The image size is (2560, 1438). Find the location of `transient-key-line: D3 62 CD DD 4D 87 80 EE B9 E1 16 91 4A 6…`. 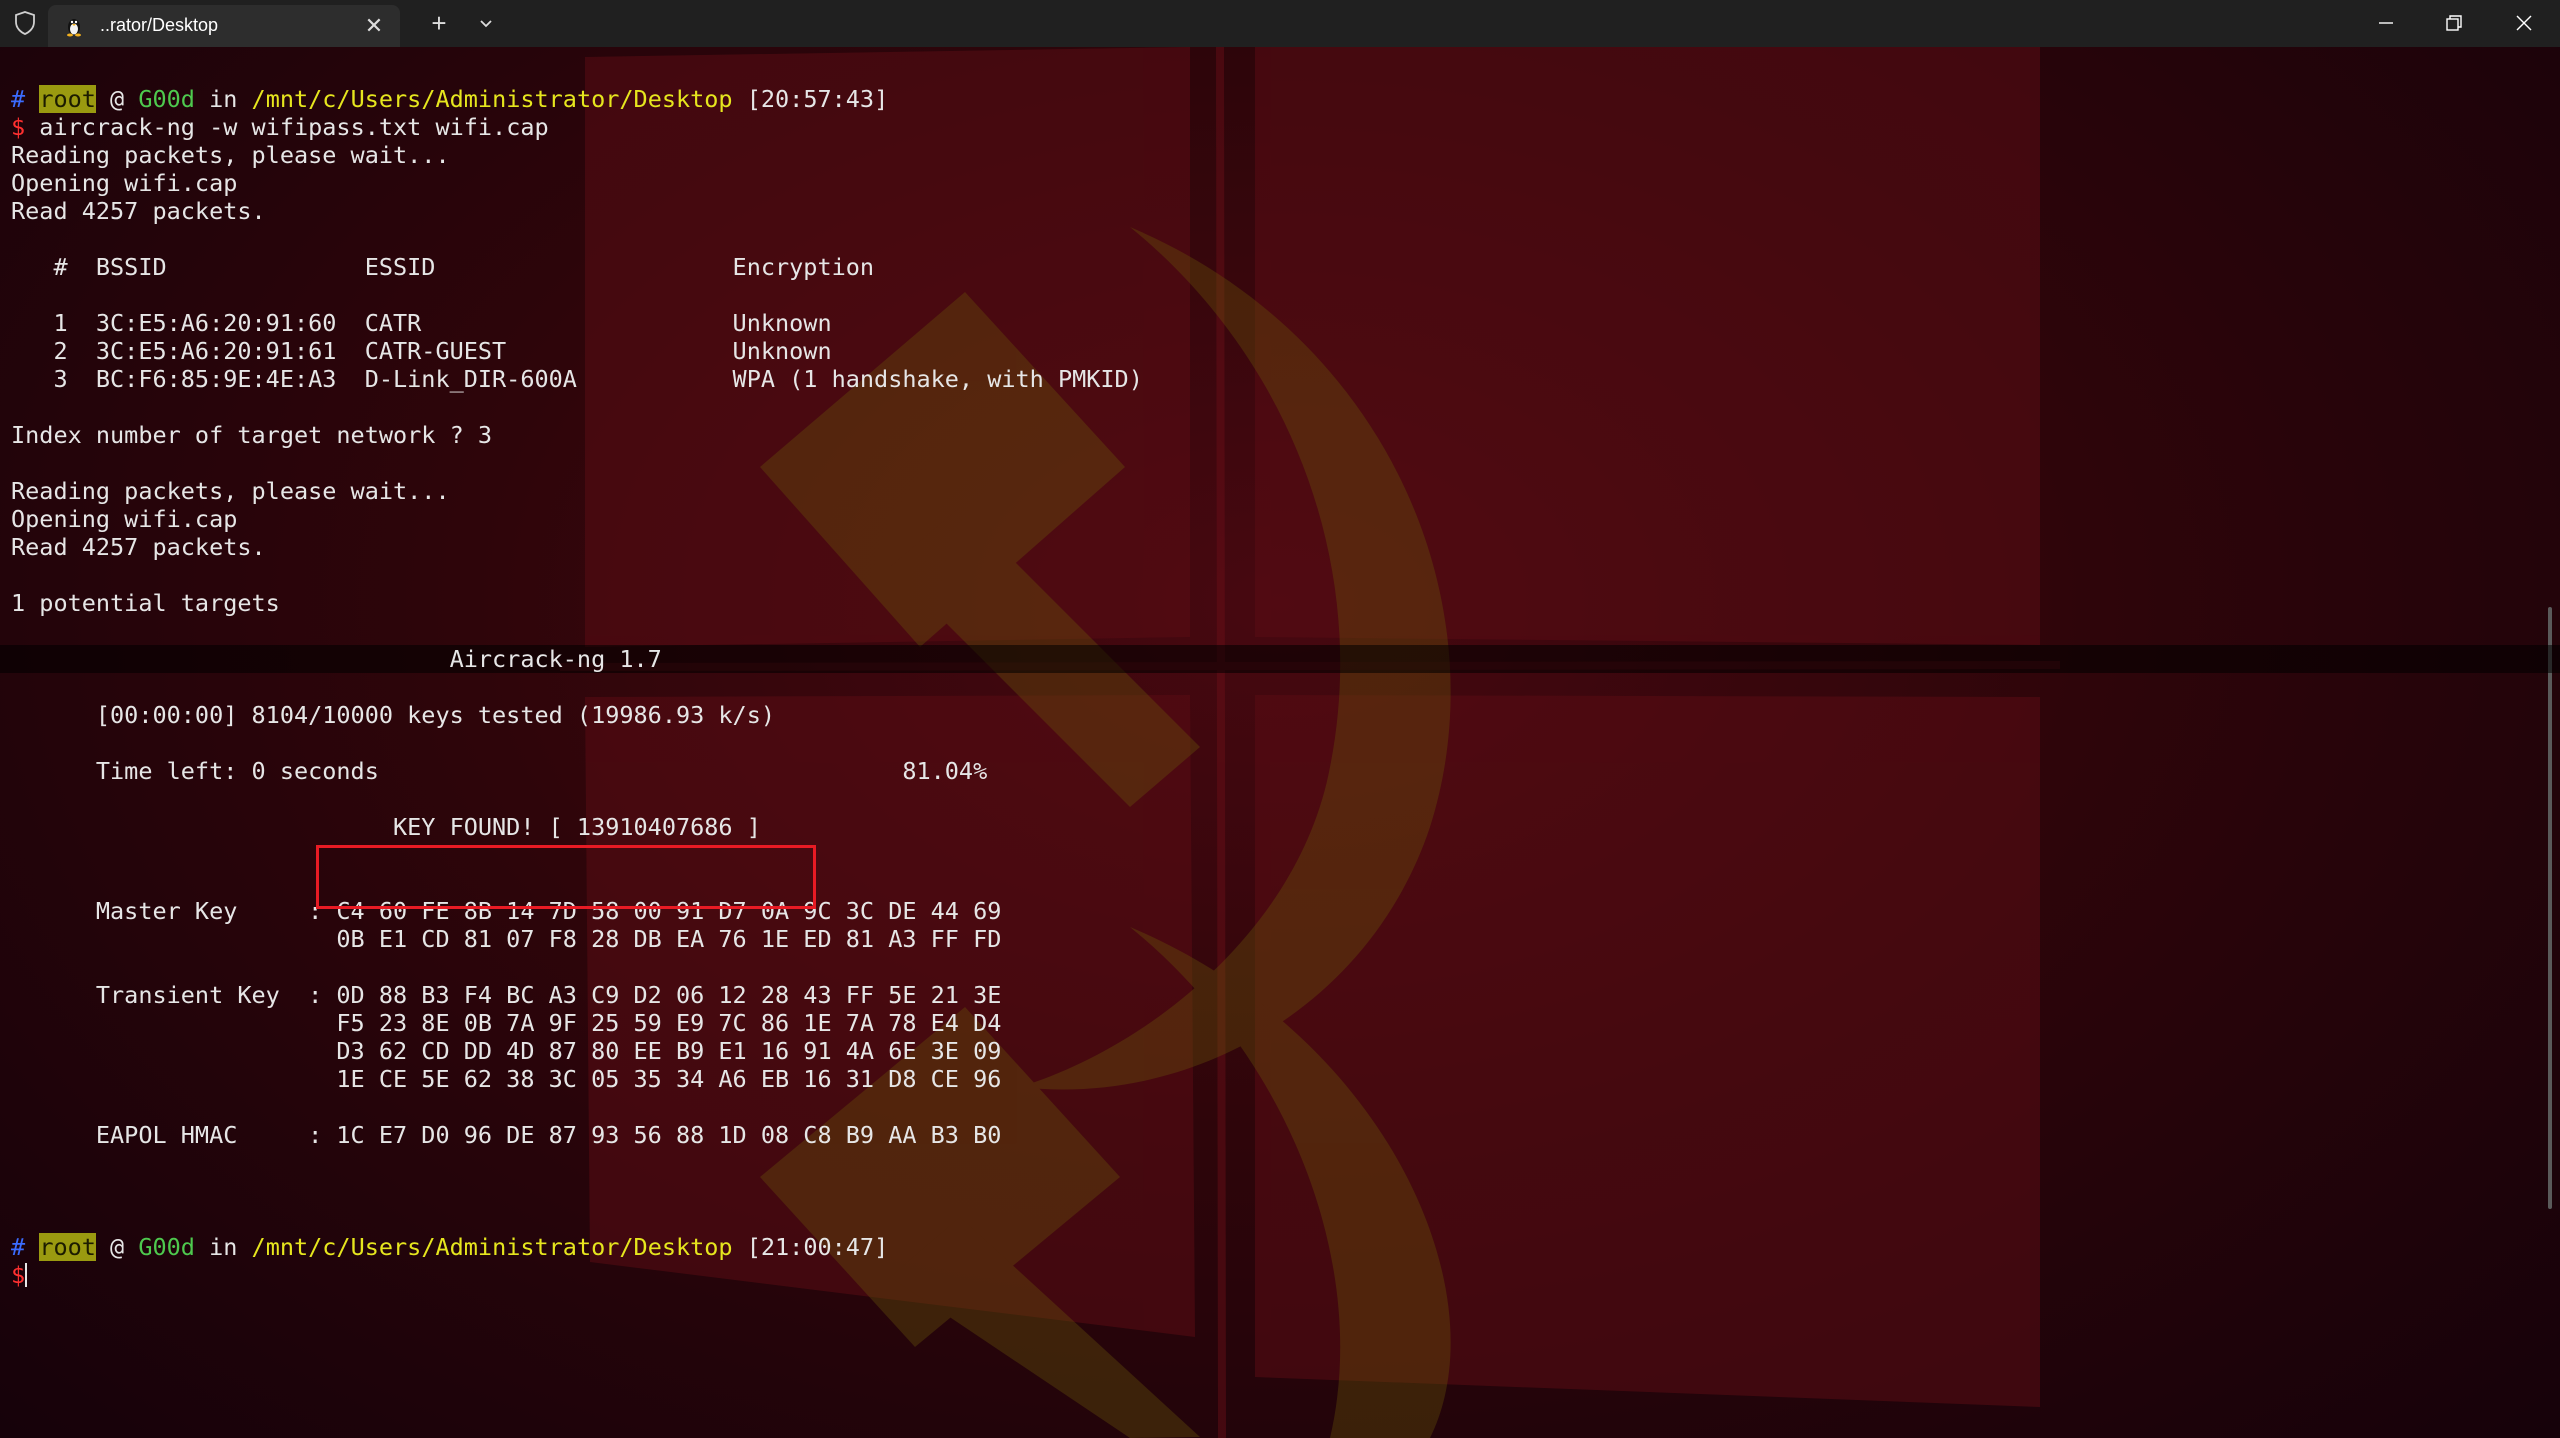

transient-key-line: D3 62 CD DD 4D 87 80 EE B9 E1 16 91 4A 6… is located at coordinates (506, 1051).